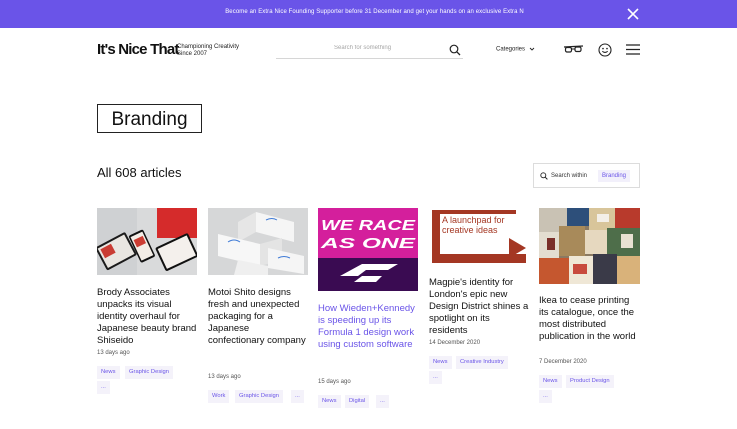  Describe the element at coordinates (208, 47) in the screenshot. I see `tagline-line-1: Championing Creativity` at that location.